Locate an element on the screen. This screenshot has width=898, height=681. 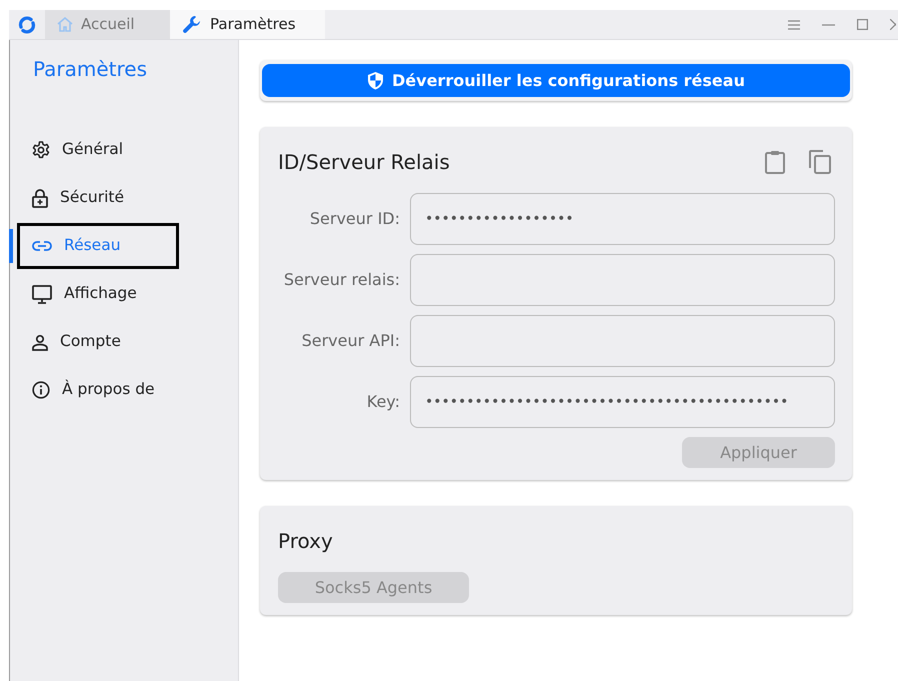
monitor-icon is located at coordinates (42, 294).